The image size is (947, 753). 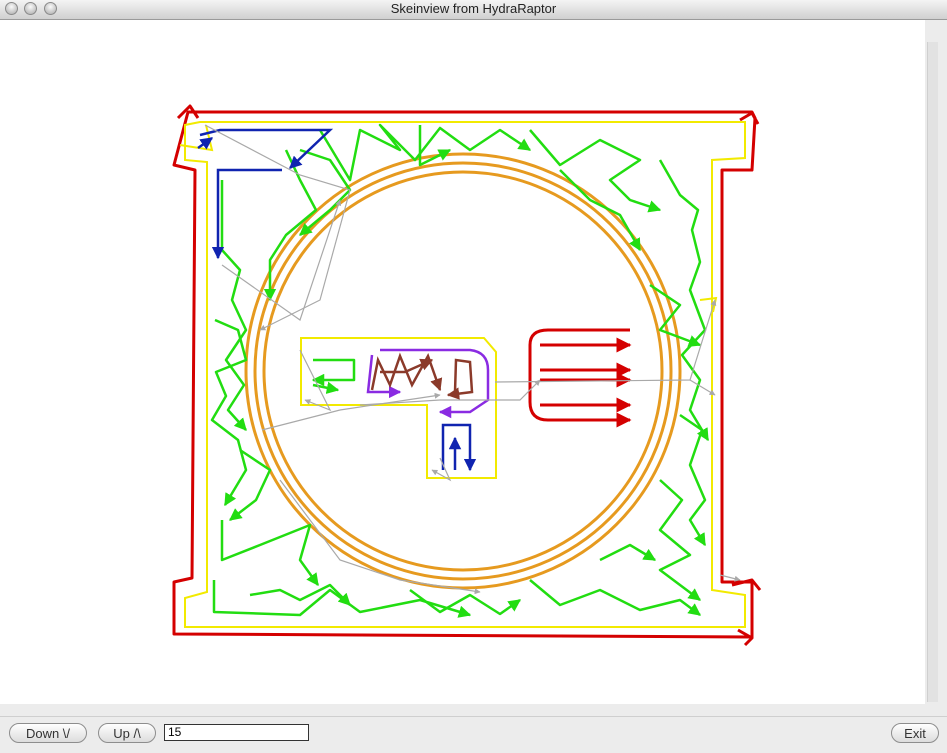 I want to click on vertical-scrollbar, so click(x=932, y=372).